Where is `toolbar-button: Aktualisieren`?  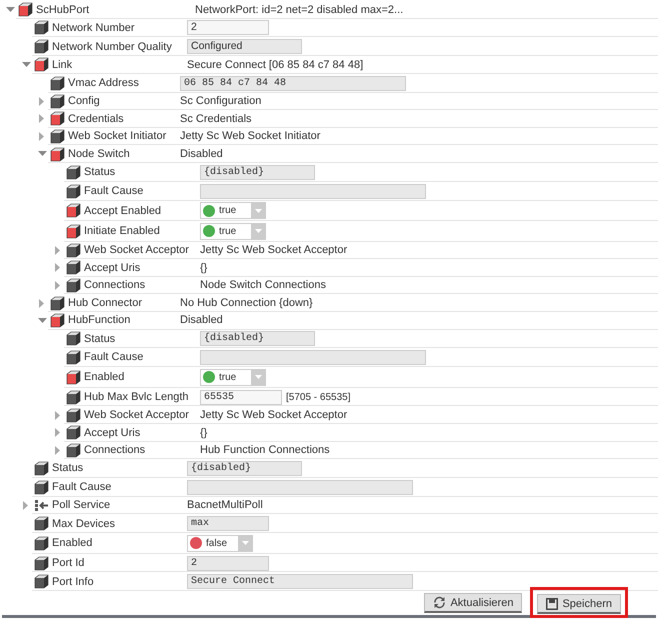
toolbar-button: Aktualisieren is located at coordinates (473, 603).